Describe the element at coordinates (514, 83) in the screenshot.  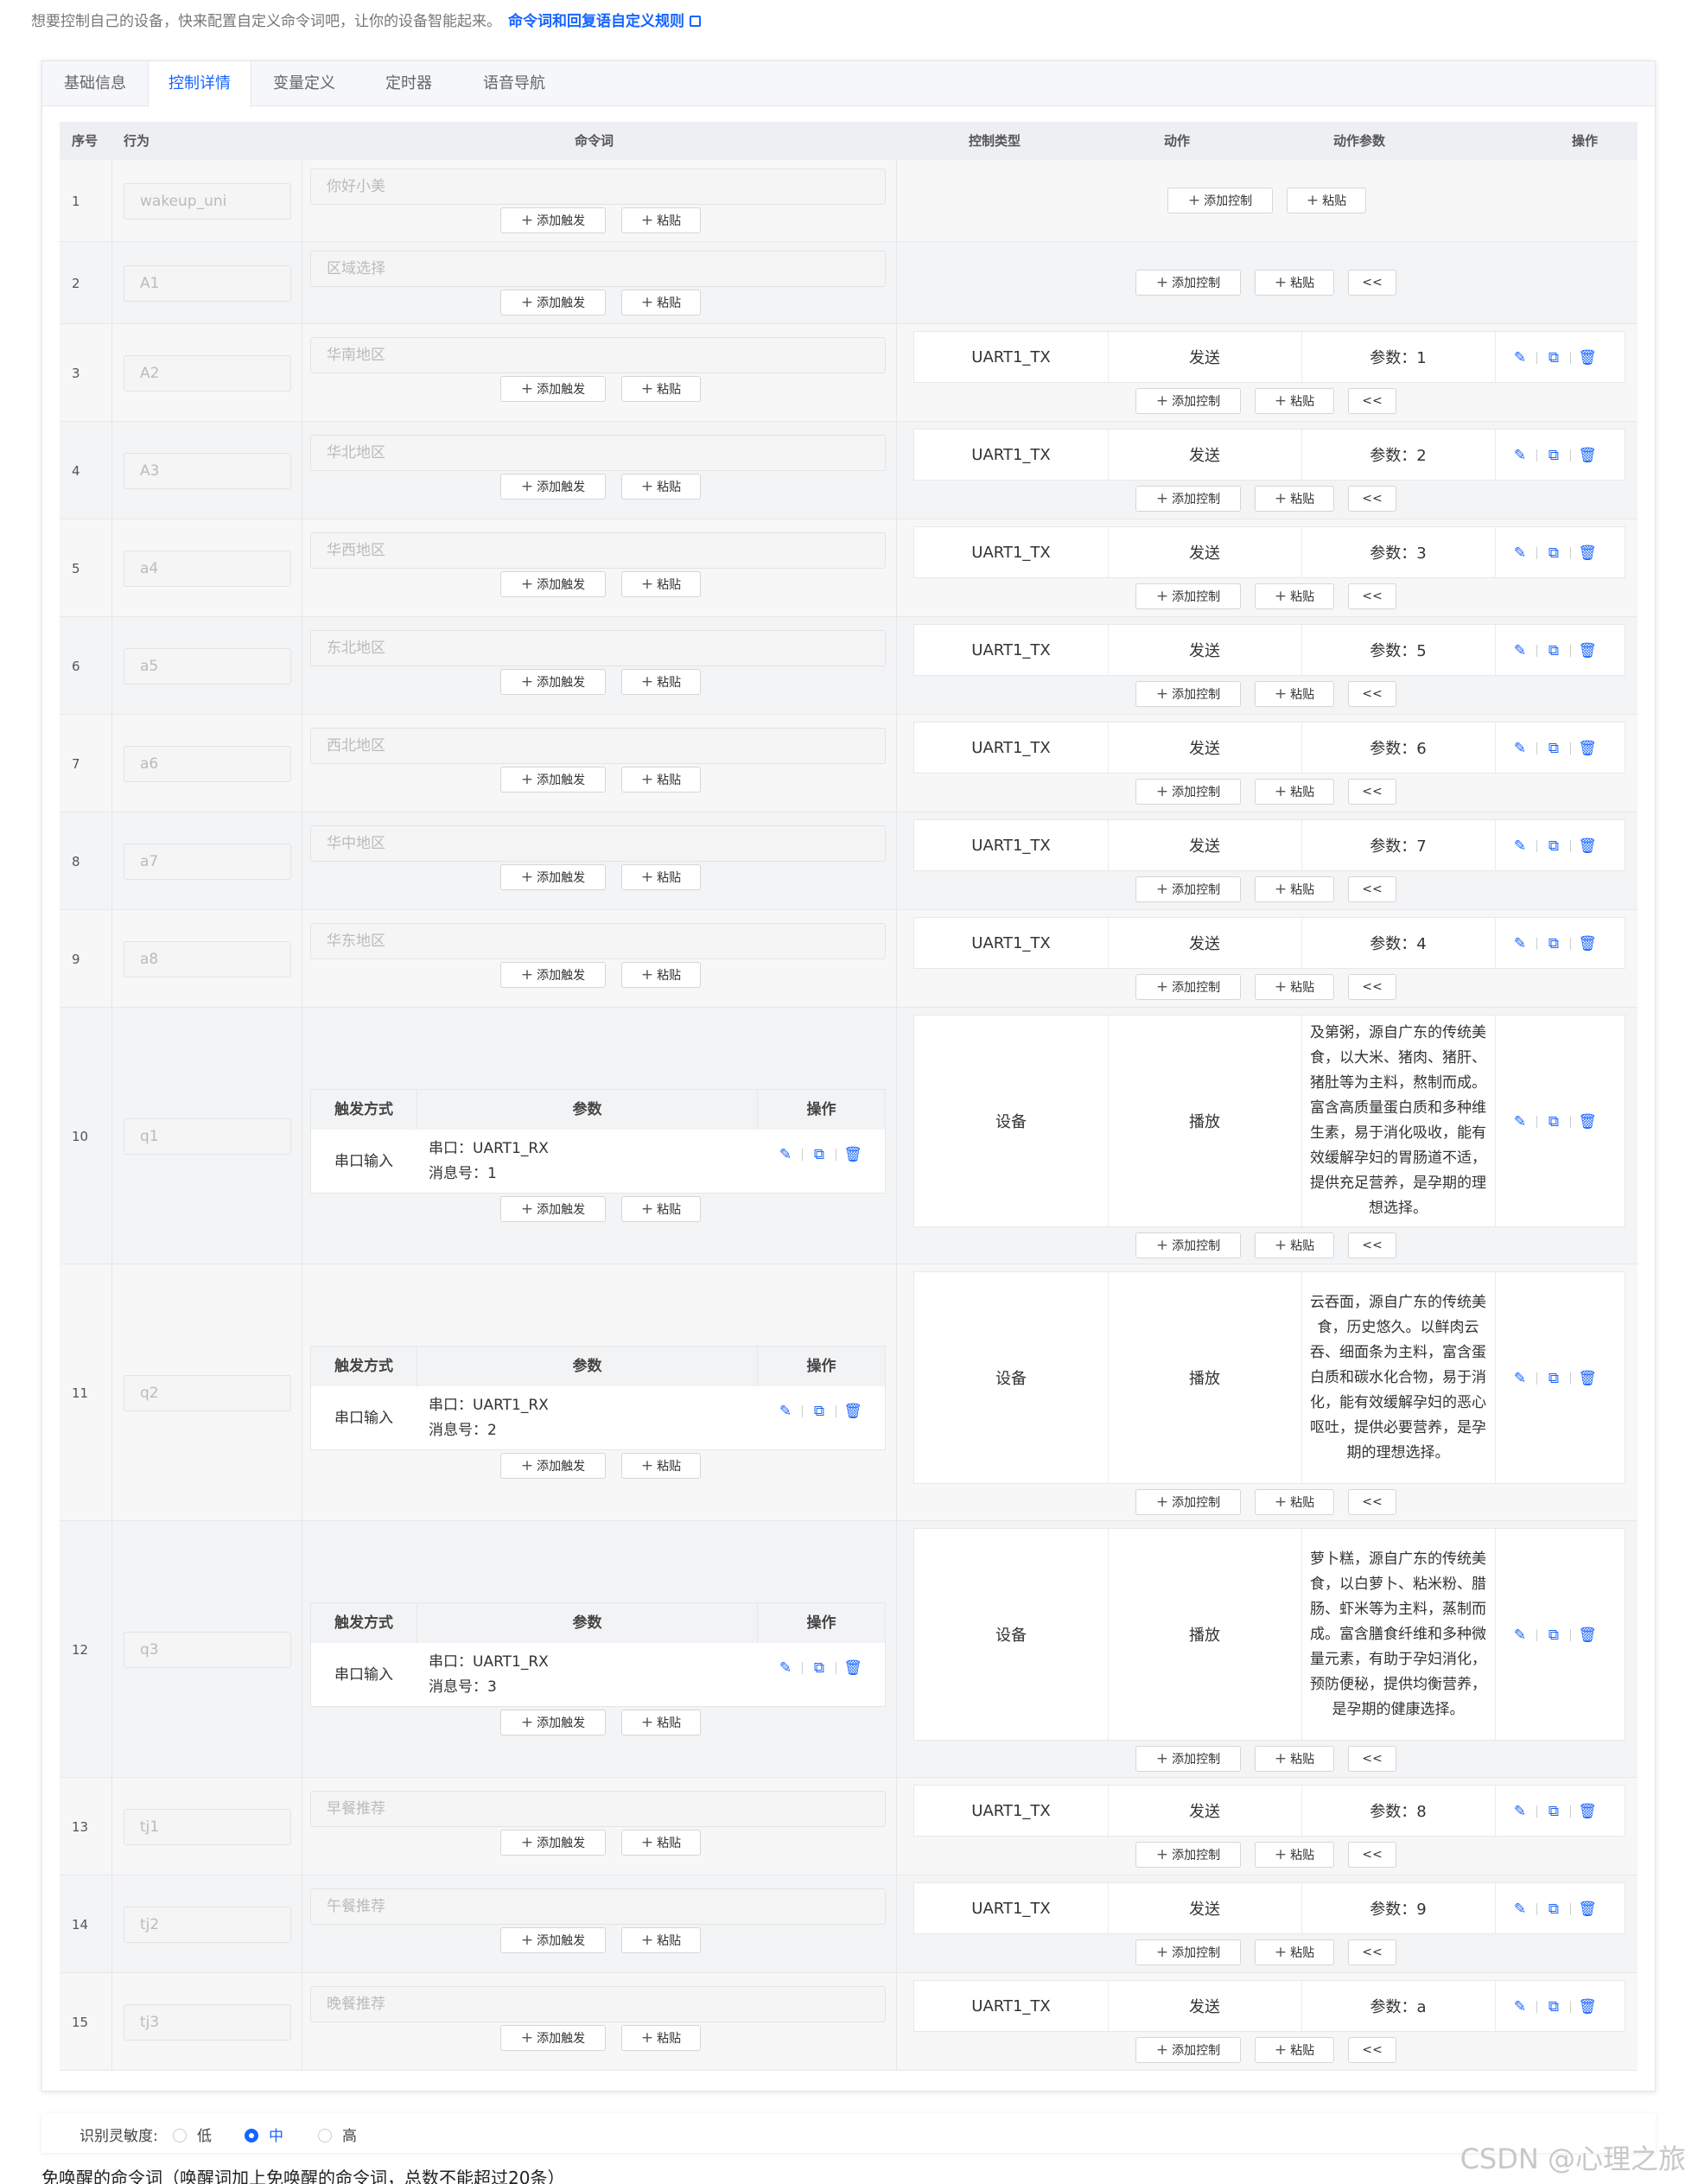
I see `tab-voice-navigation: 语音导航` at that location.